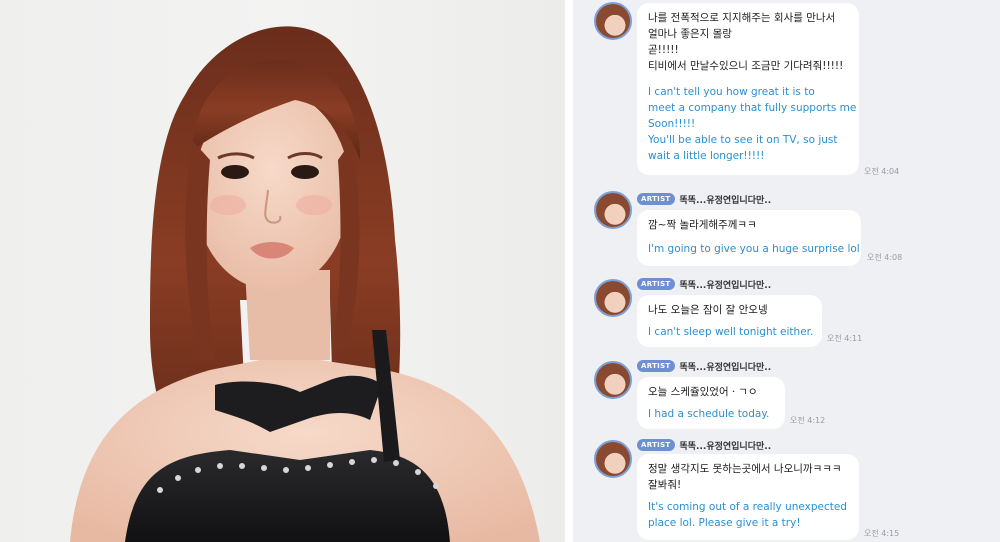 The width and height of the screenshot is (1000, 542). Describe the element at coordinates (711, 403) in the screenshot. I see `message-bubble: 오늘 스케쥴있었어ㆍㄱㅇ I had a schedule today.` at that location.